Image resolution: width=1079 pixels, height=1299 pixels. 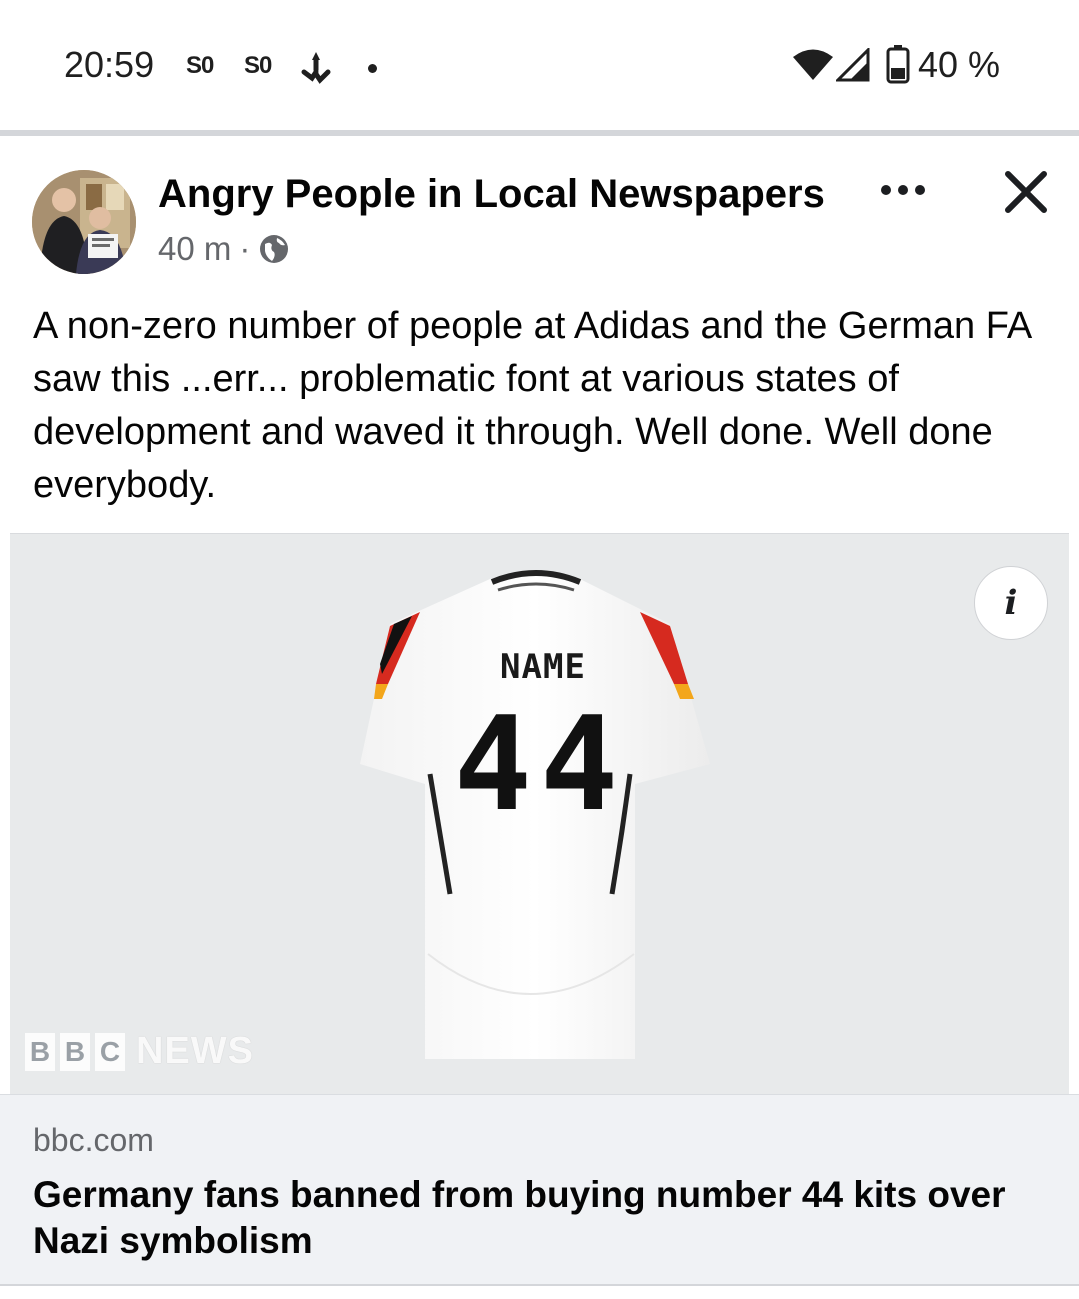 I want to click on more-options-button, so click(x=903, y=188).